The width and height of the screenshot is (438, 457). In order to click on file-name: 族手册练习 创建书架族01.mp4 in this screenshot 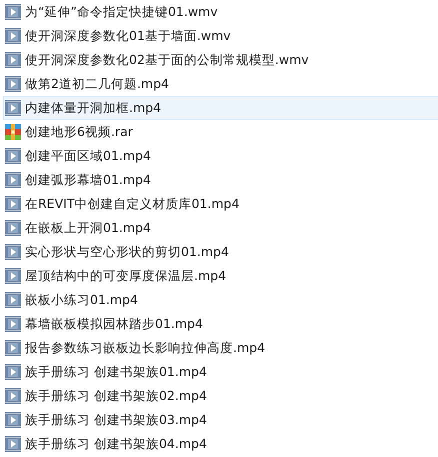, I will do `click(116, 372)`.